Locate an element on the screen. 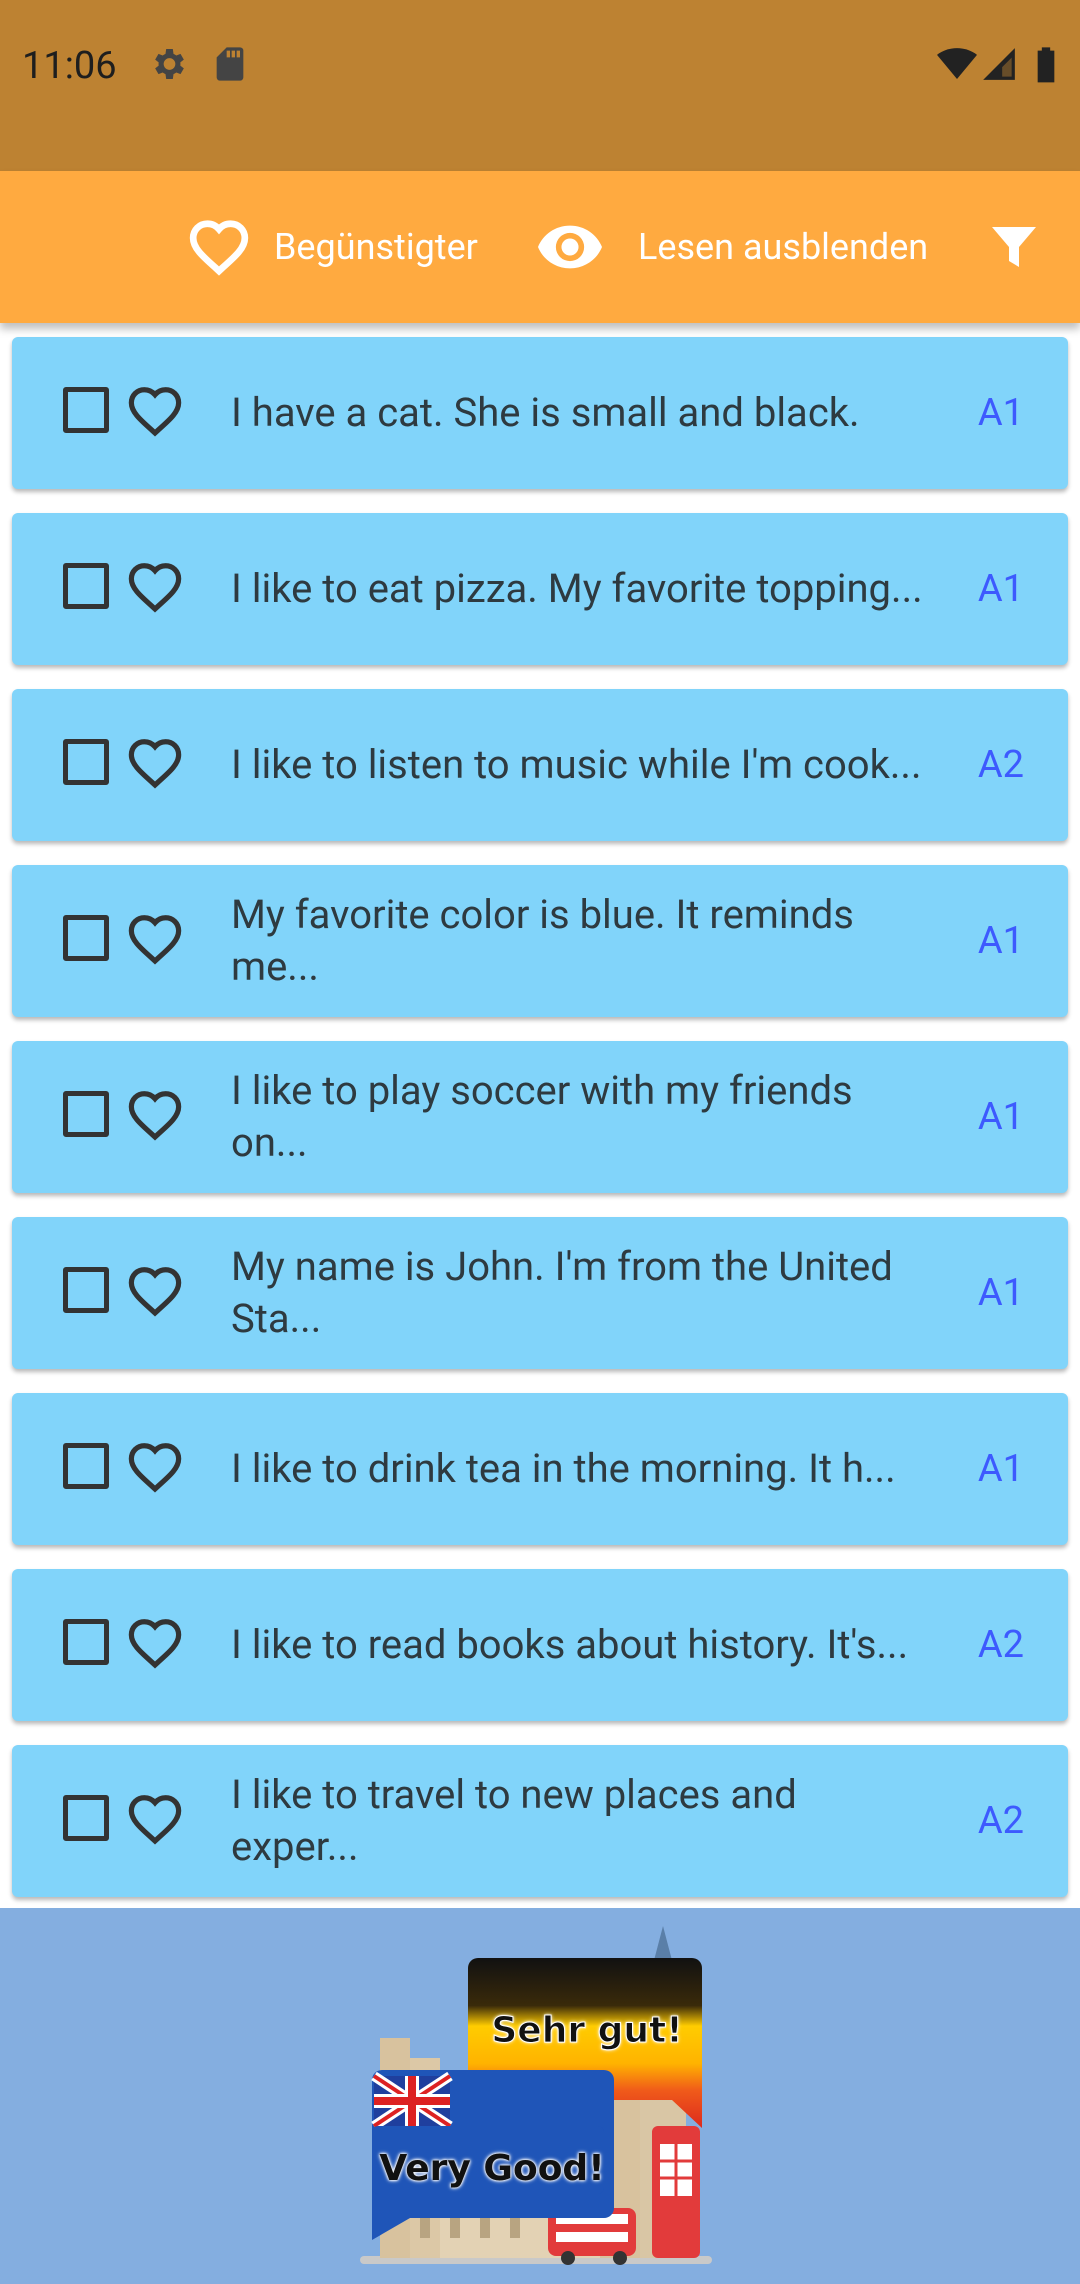 Image resolution: width=1080 pixels, height=2284 pixels. app-toolbar: Begünstigter Lesen ausblenden is located at coordinates (540, 247).